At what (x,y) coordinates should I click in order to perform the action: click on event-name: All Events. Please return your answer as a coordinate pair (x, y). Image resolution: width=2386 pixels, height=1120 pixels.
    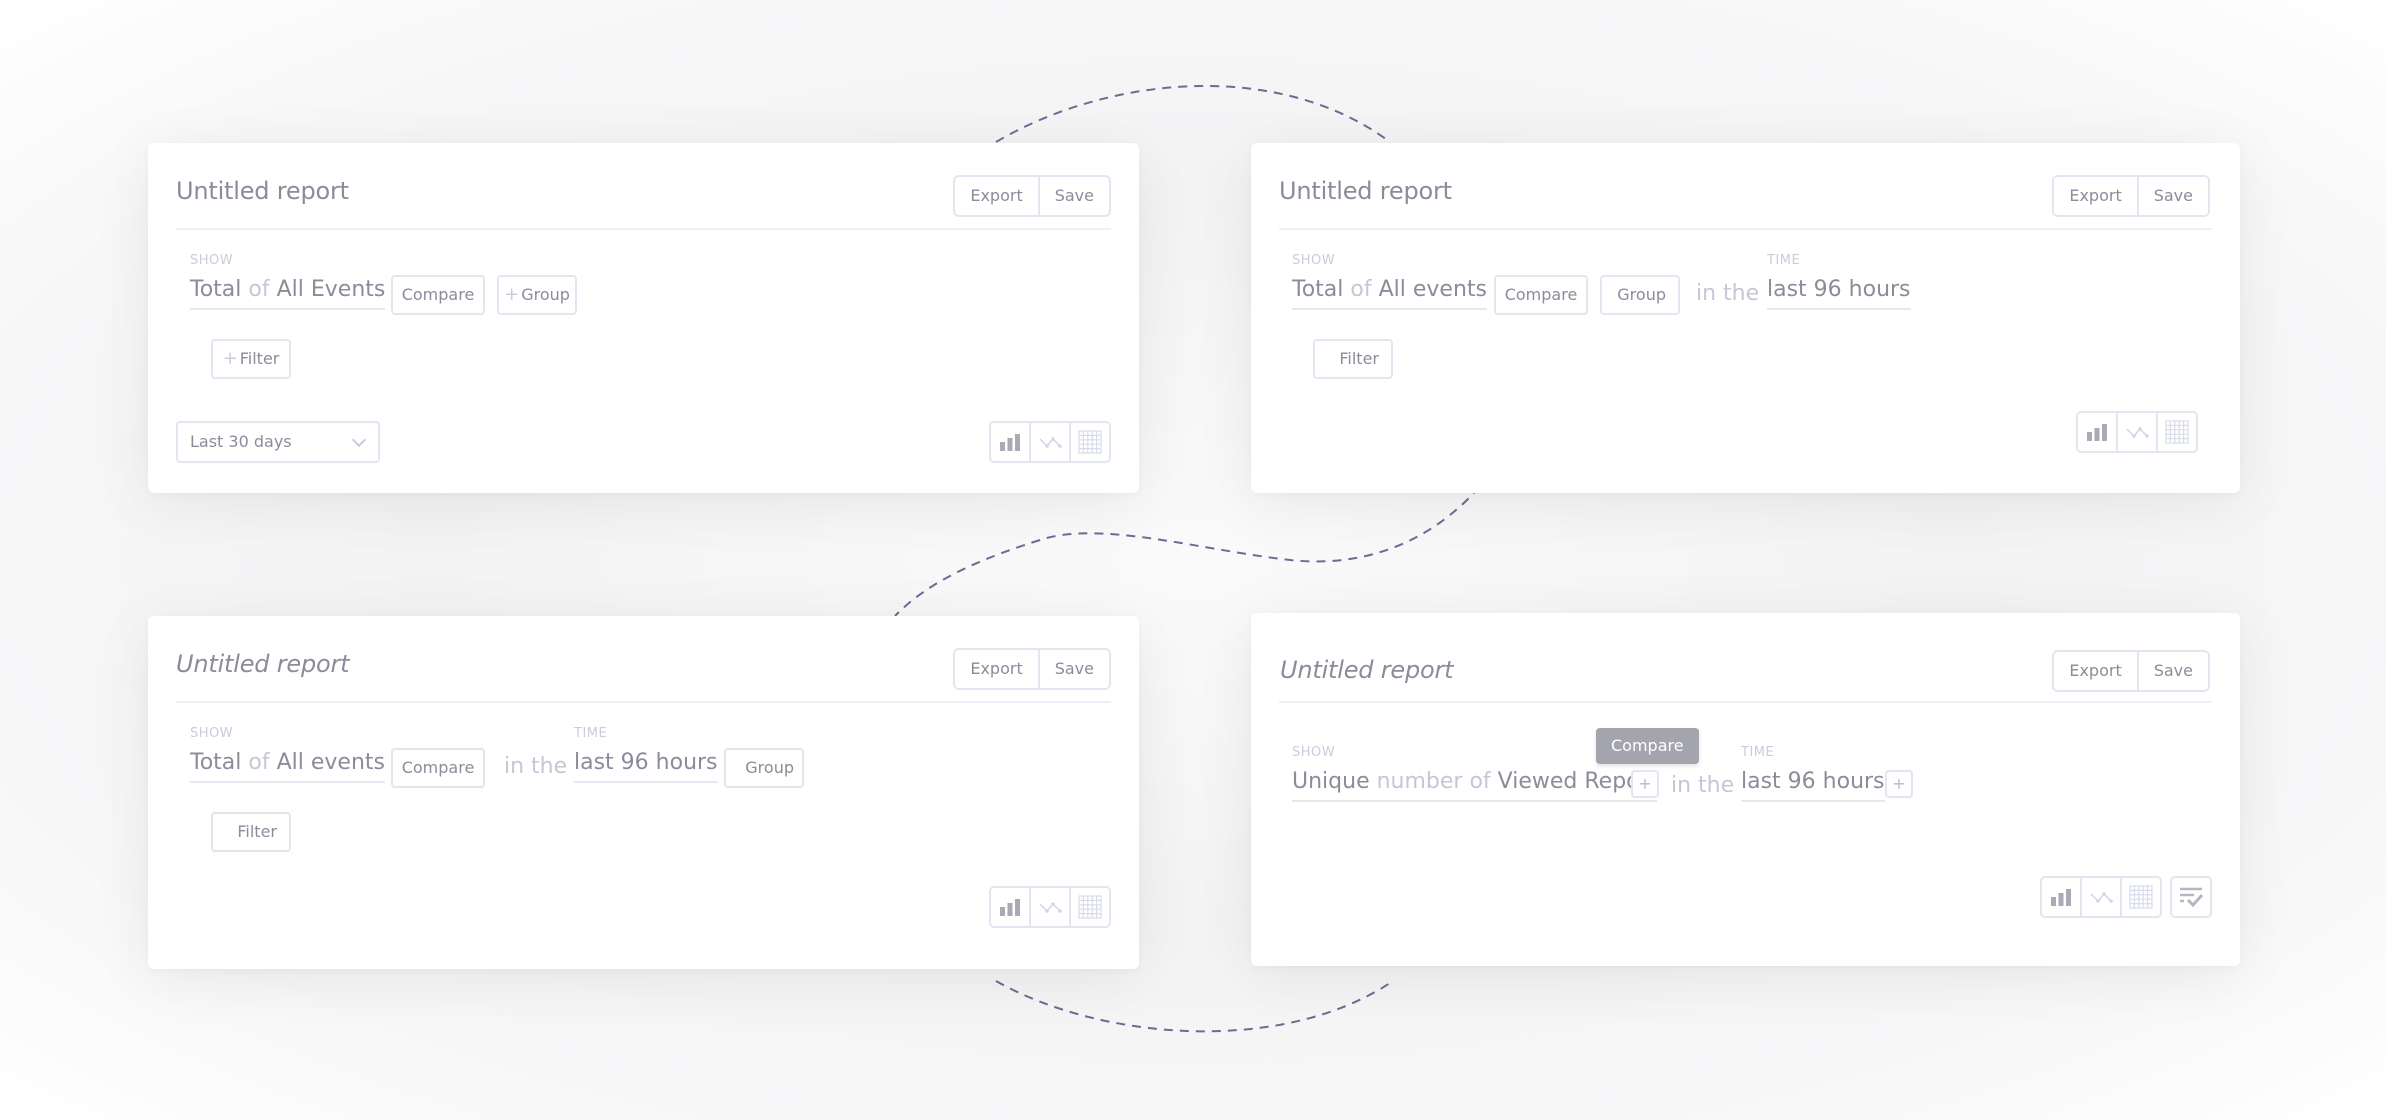
    Looking at the image, I should click on (331, 289).